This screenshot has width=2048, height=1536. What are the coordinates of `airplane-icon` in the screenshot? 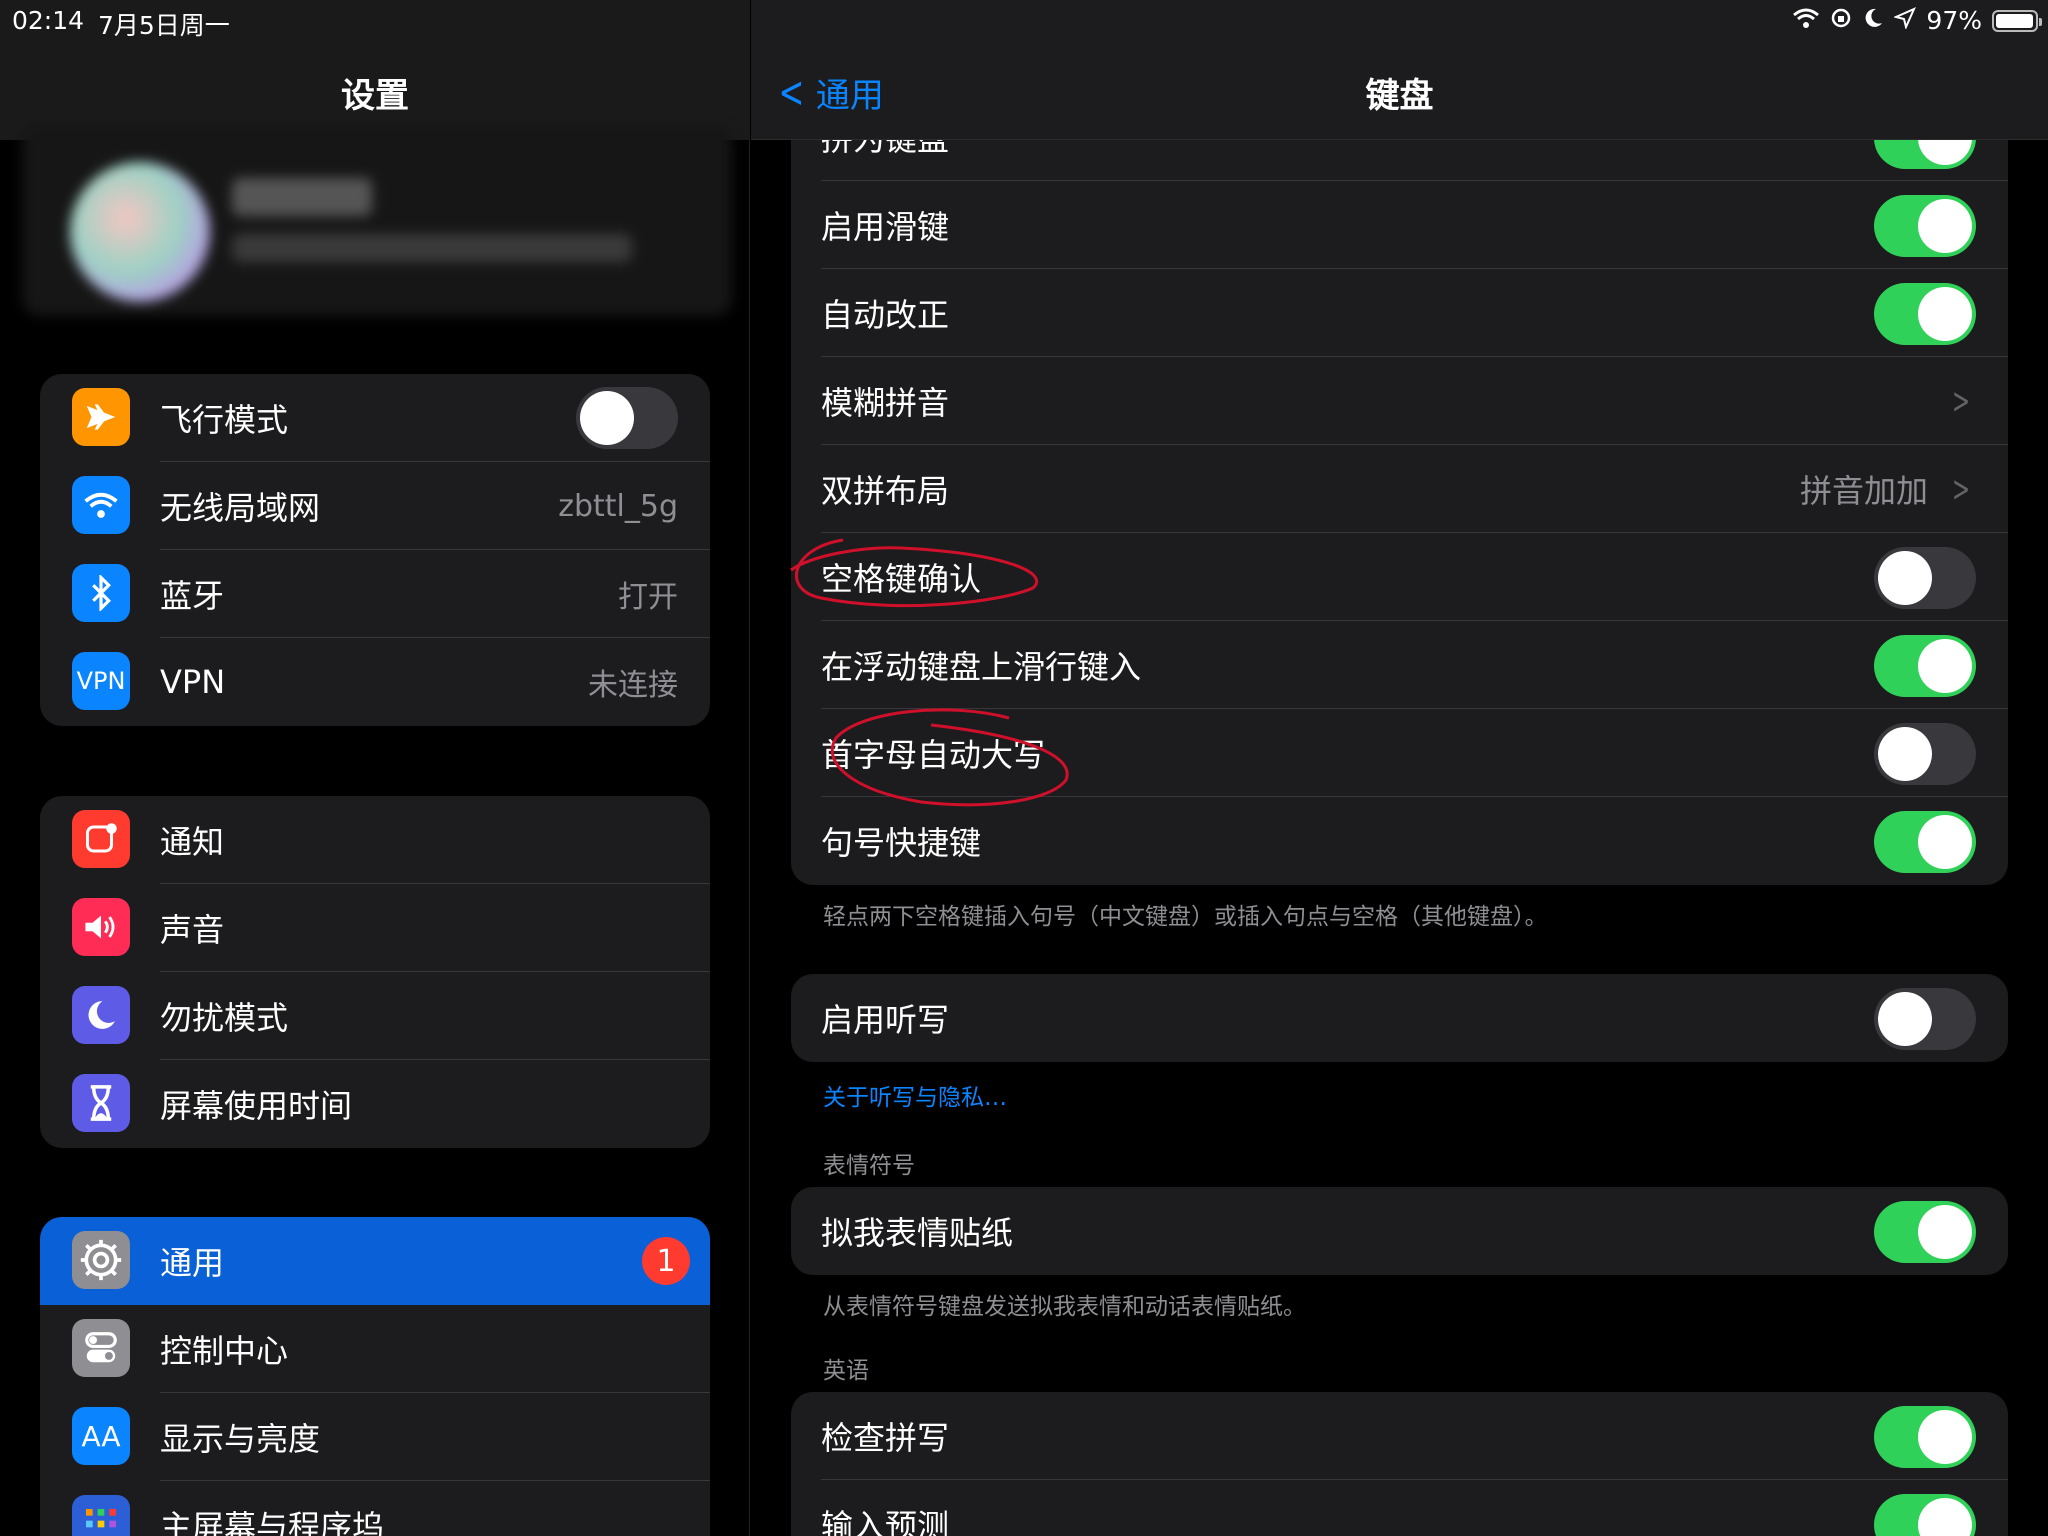 It's located at (101, 417).